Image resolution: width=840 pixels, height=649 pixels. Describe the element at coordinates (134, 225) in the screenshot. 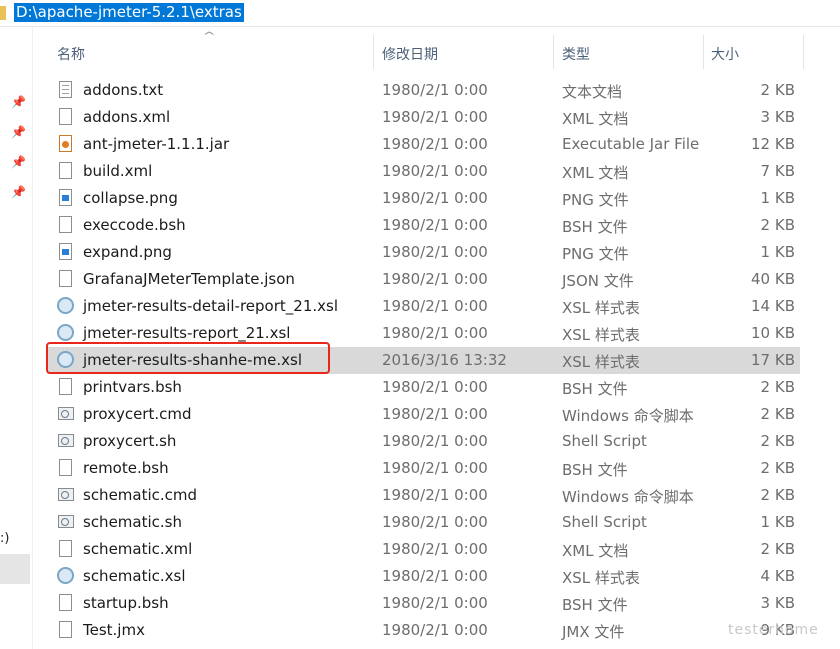

I see `file-name: execcode.bsh` at that location.